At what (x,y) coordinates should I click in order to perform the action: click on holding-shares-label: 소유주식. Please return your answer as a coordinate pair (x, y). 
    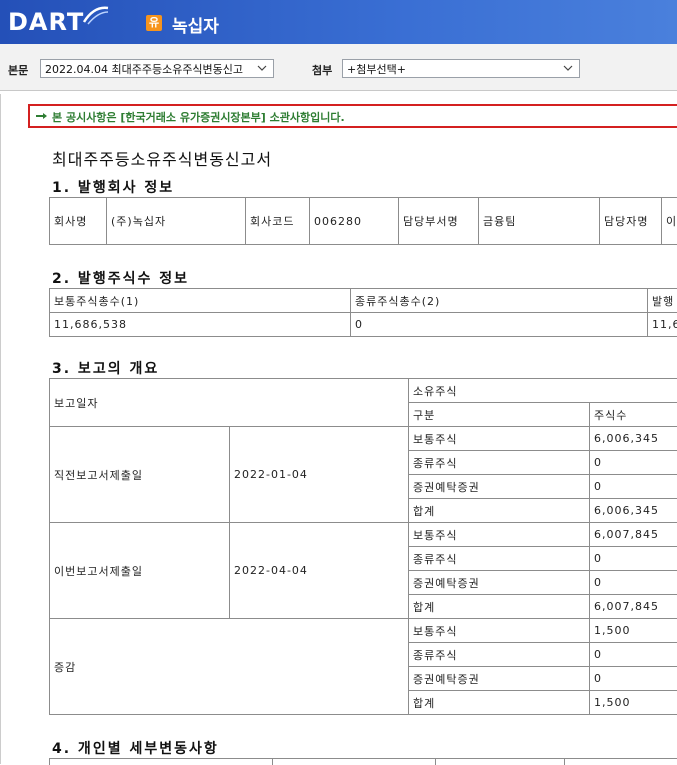
    Looking at the image, I should click on (543, 391).